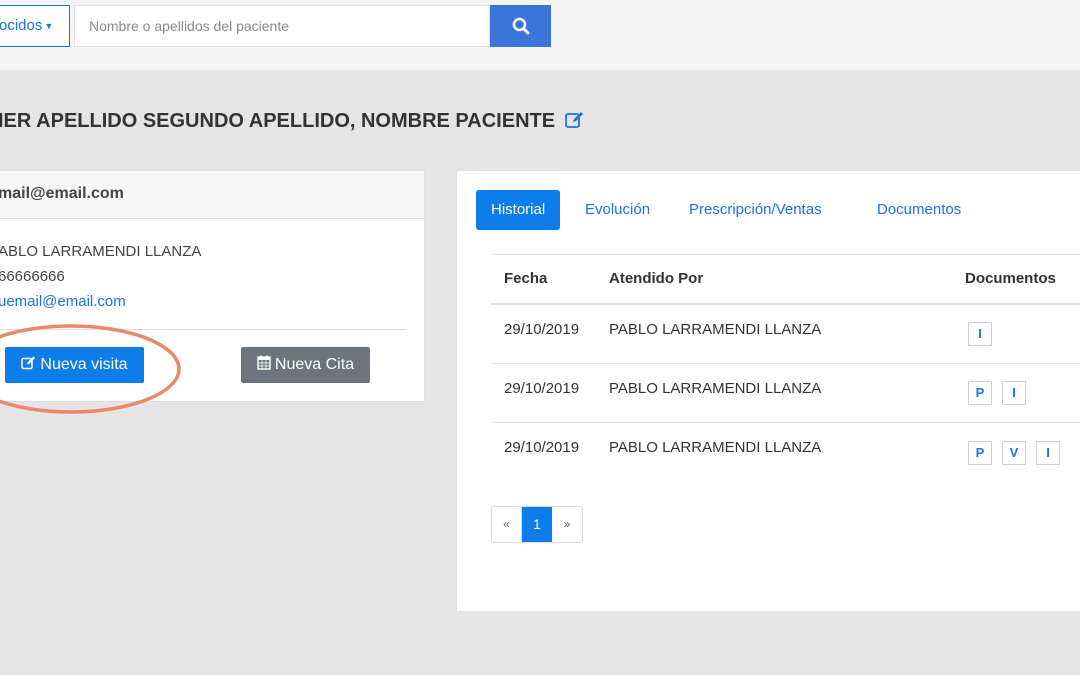  Describe the element at coordinates (21, 25) in the screenshot. I see `search-filter-label: ocidos` at that location.